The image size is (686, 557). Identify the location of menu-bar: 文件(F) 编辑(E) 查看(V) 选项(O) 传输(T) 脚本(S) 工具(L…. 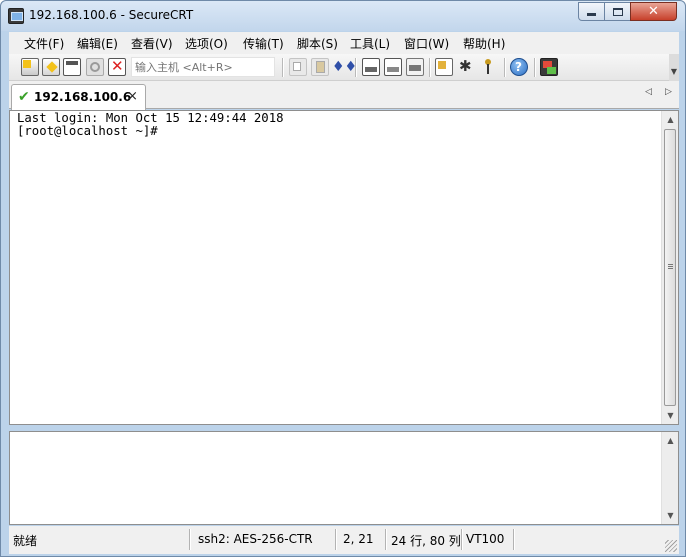
(344, 43).